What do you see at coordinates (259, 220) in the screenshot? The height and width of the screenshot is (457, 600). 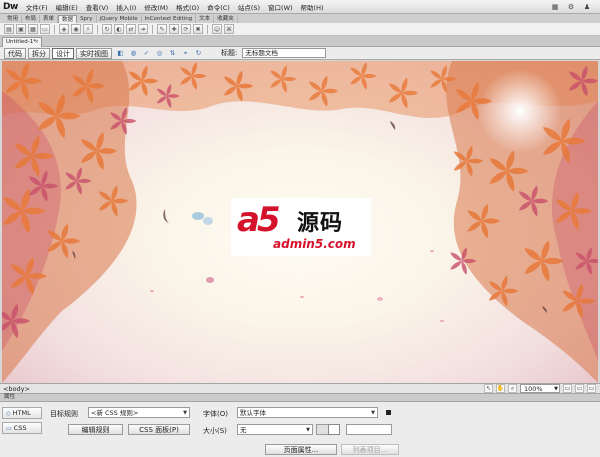 I see `logo-a5-text: a5` at bounding box center [259, 220].